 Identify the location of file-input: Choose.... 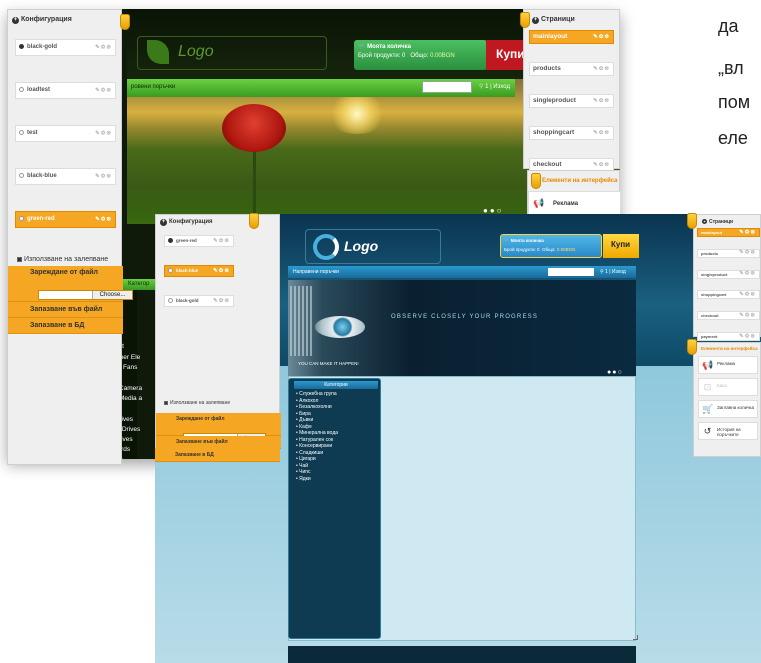
(85, 295).